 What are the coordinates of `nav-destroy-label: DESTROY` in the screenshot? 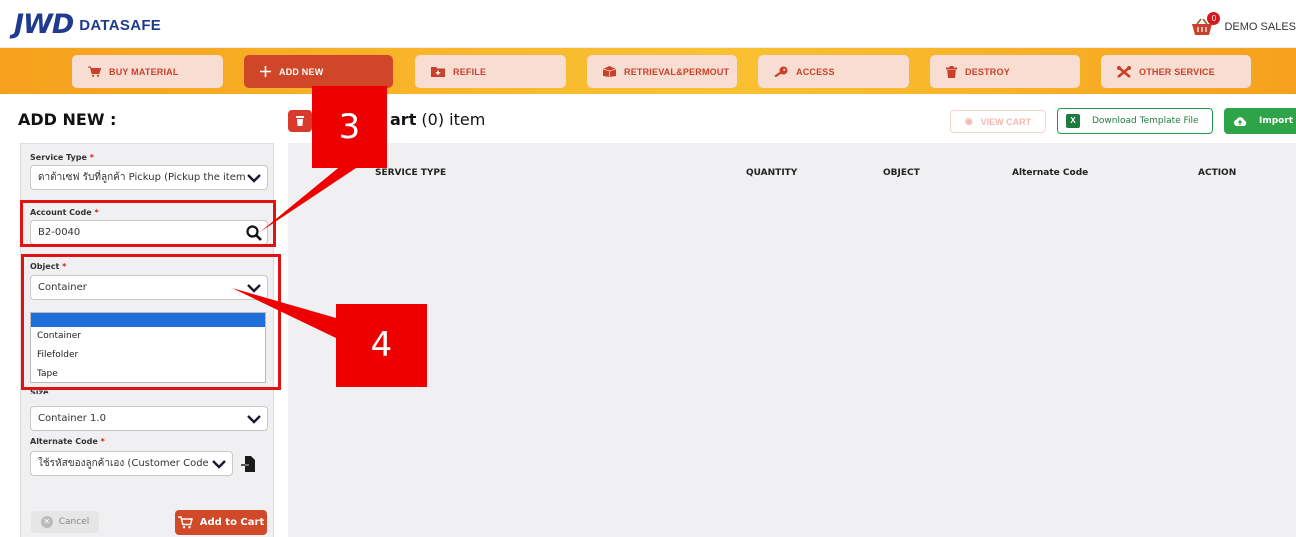 It's located at (987, 71).